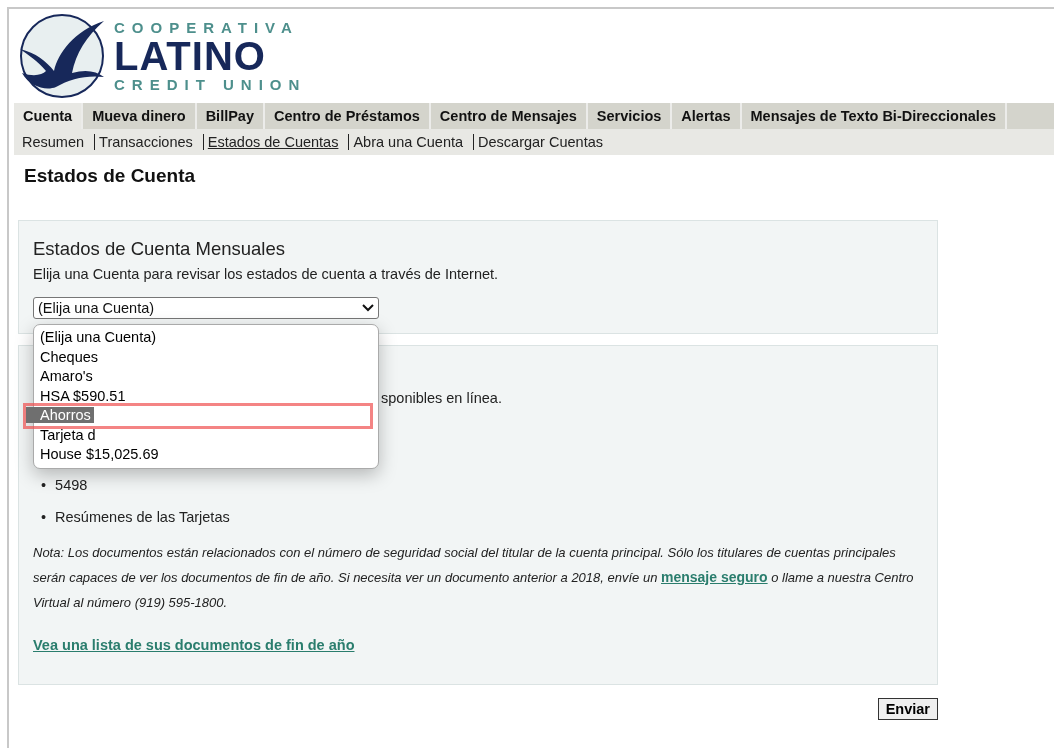 The height and width of the screenshot is (750, 1056). Describe the element at coordinates (206, 377) in the screenshot. I see `dropdown-option: Amaro's` at that location.